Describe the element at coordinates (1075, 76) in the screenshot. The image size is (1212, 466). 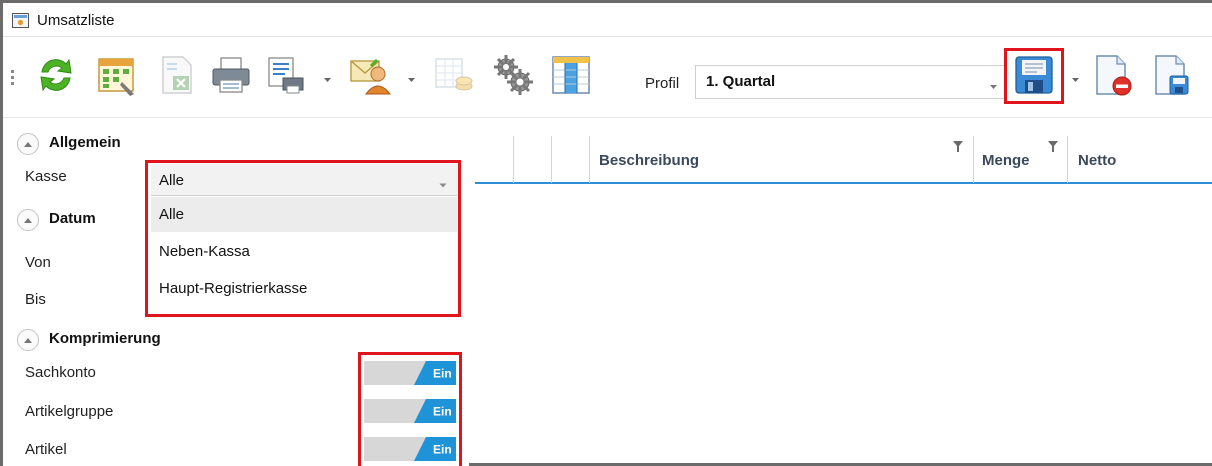
I see `save-profile-dropdown-arrow` at that location.